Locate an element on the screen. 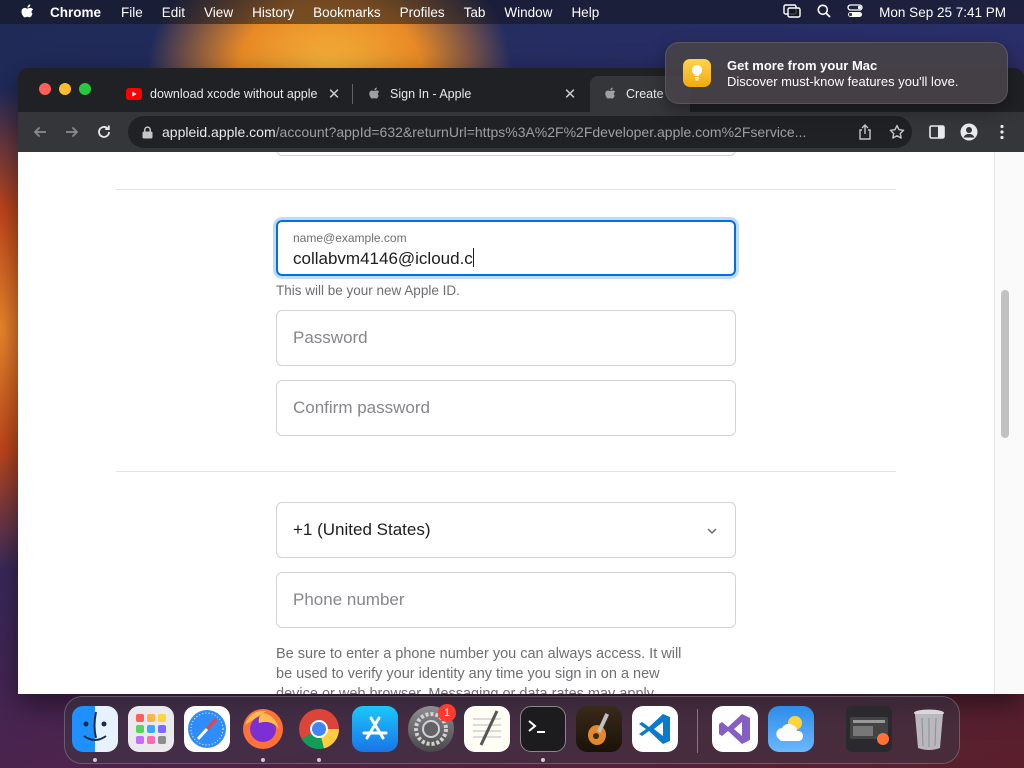 Image resolution: width=1024 pixels, height=768 pixels. menu-edit: Edit is located at coordinates (173, 12).